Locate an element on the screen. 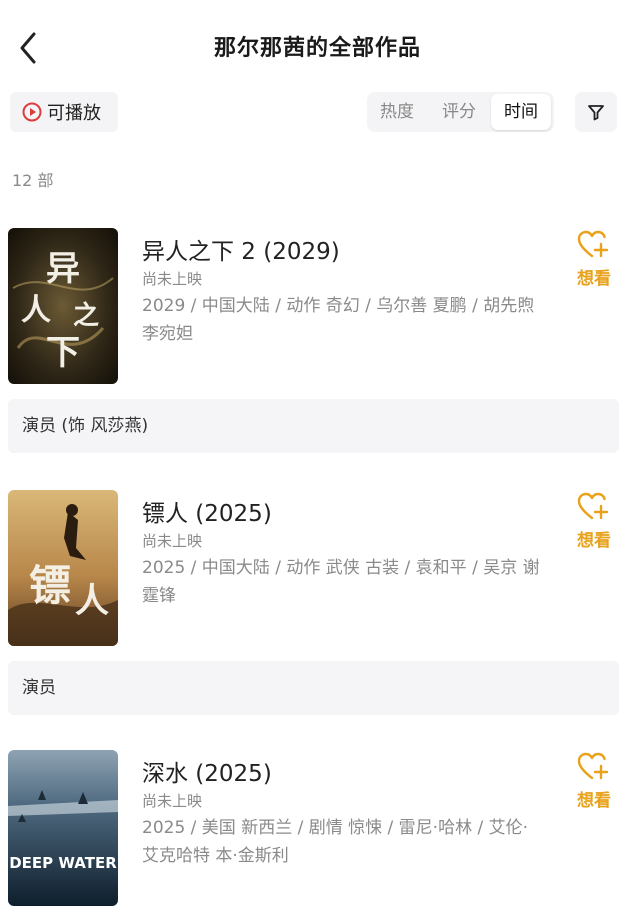 This screenshot has height=912, width=635. movie-poster: 镖 人 is located at coordinates (63, 568).